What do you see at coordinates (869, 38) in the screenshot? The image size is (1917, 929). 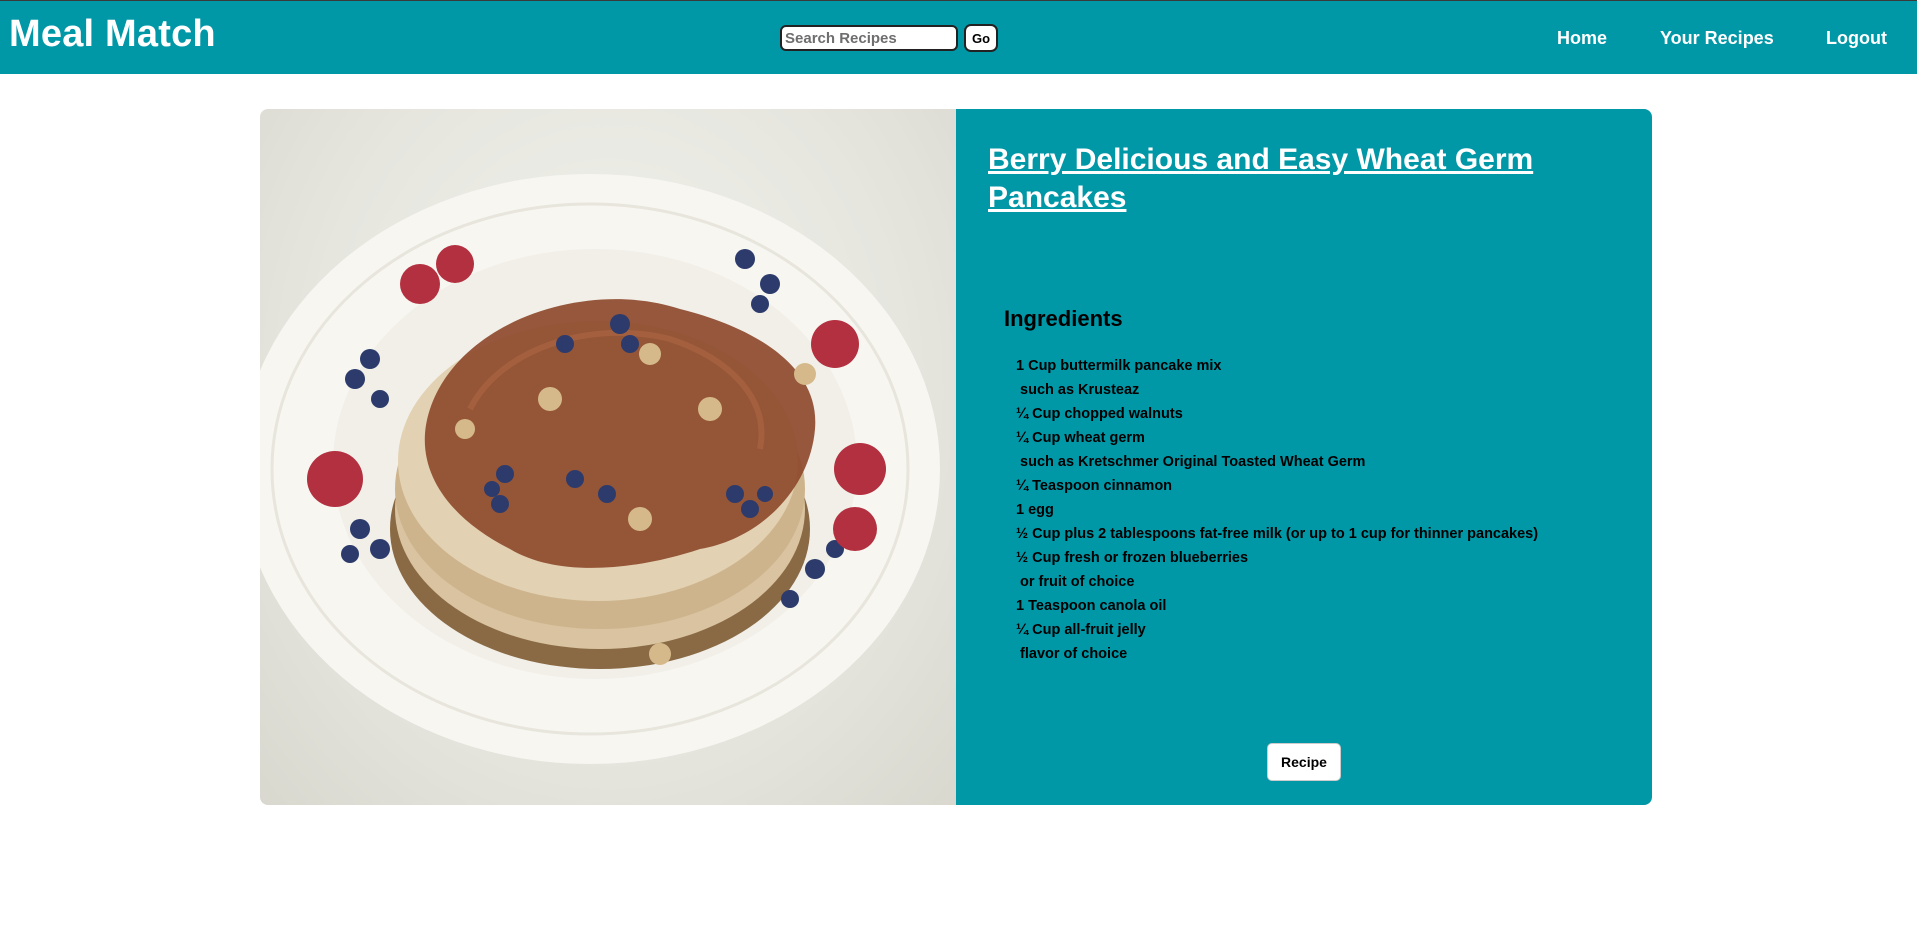 I see `search-input` at bounding box center [869, 38].